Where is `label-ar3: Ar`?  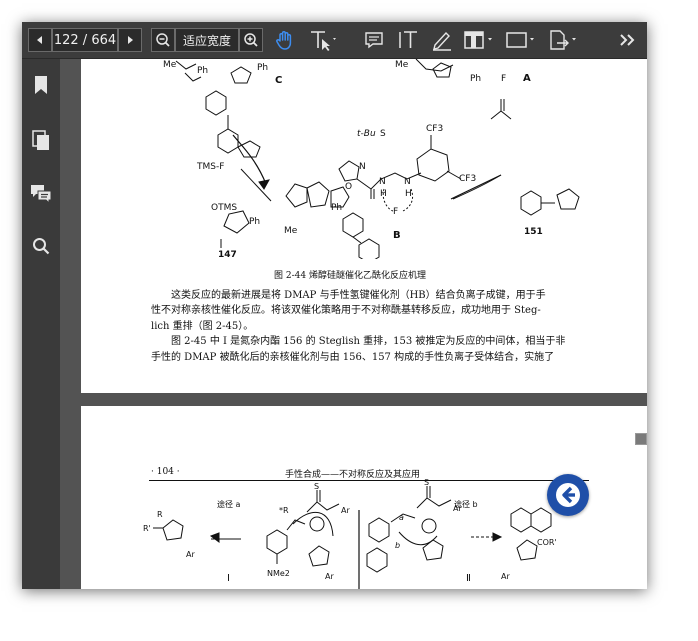 label-ar3: Ar is located at coordinates (329, 576).